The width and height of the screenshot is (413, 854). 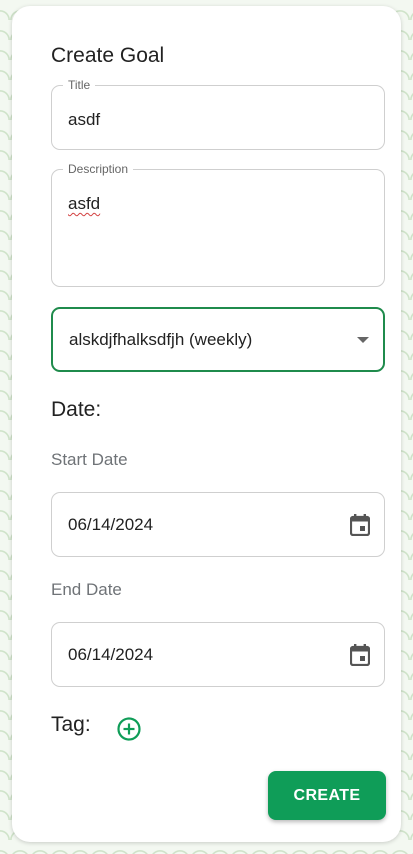 What do you see at coordinates (110, 525) in the screenshot?
I see `start-date-value: 06/14/2024` at bounding box center [110, 525].